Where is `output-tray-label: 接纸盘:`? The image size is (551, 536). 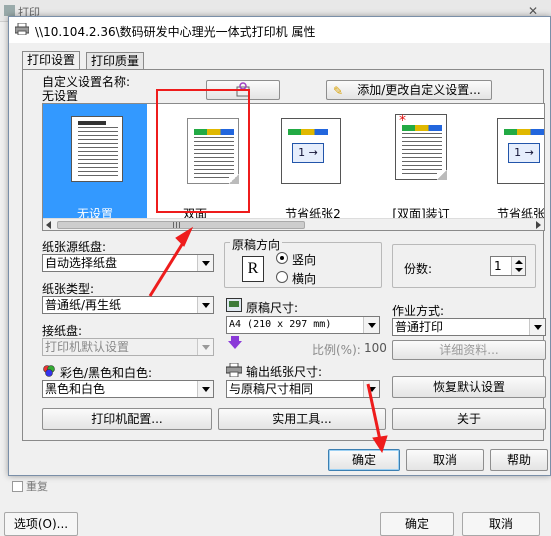 output-tray-label: 接纸盘: is located at coordinates (62, 331).